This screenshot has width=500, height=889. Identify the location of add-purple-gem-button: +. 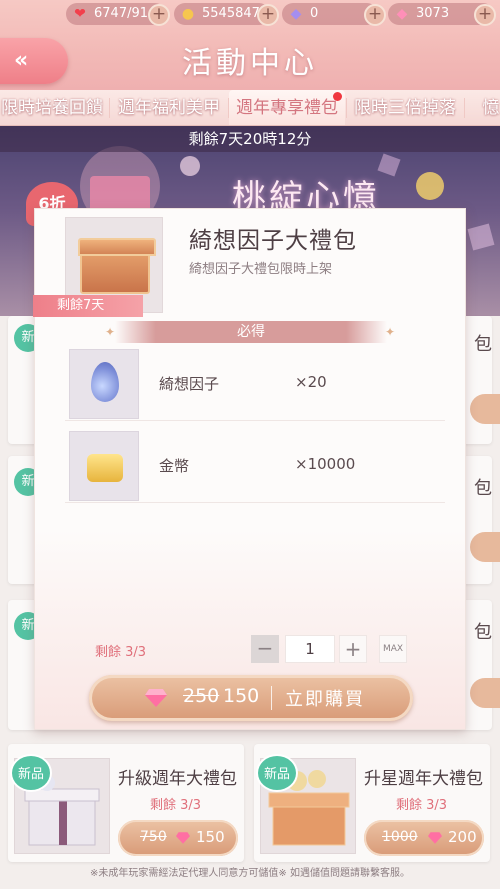
(375, 15).